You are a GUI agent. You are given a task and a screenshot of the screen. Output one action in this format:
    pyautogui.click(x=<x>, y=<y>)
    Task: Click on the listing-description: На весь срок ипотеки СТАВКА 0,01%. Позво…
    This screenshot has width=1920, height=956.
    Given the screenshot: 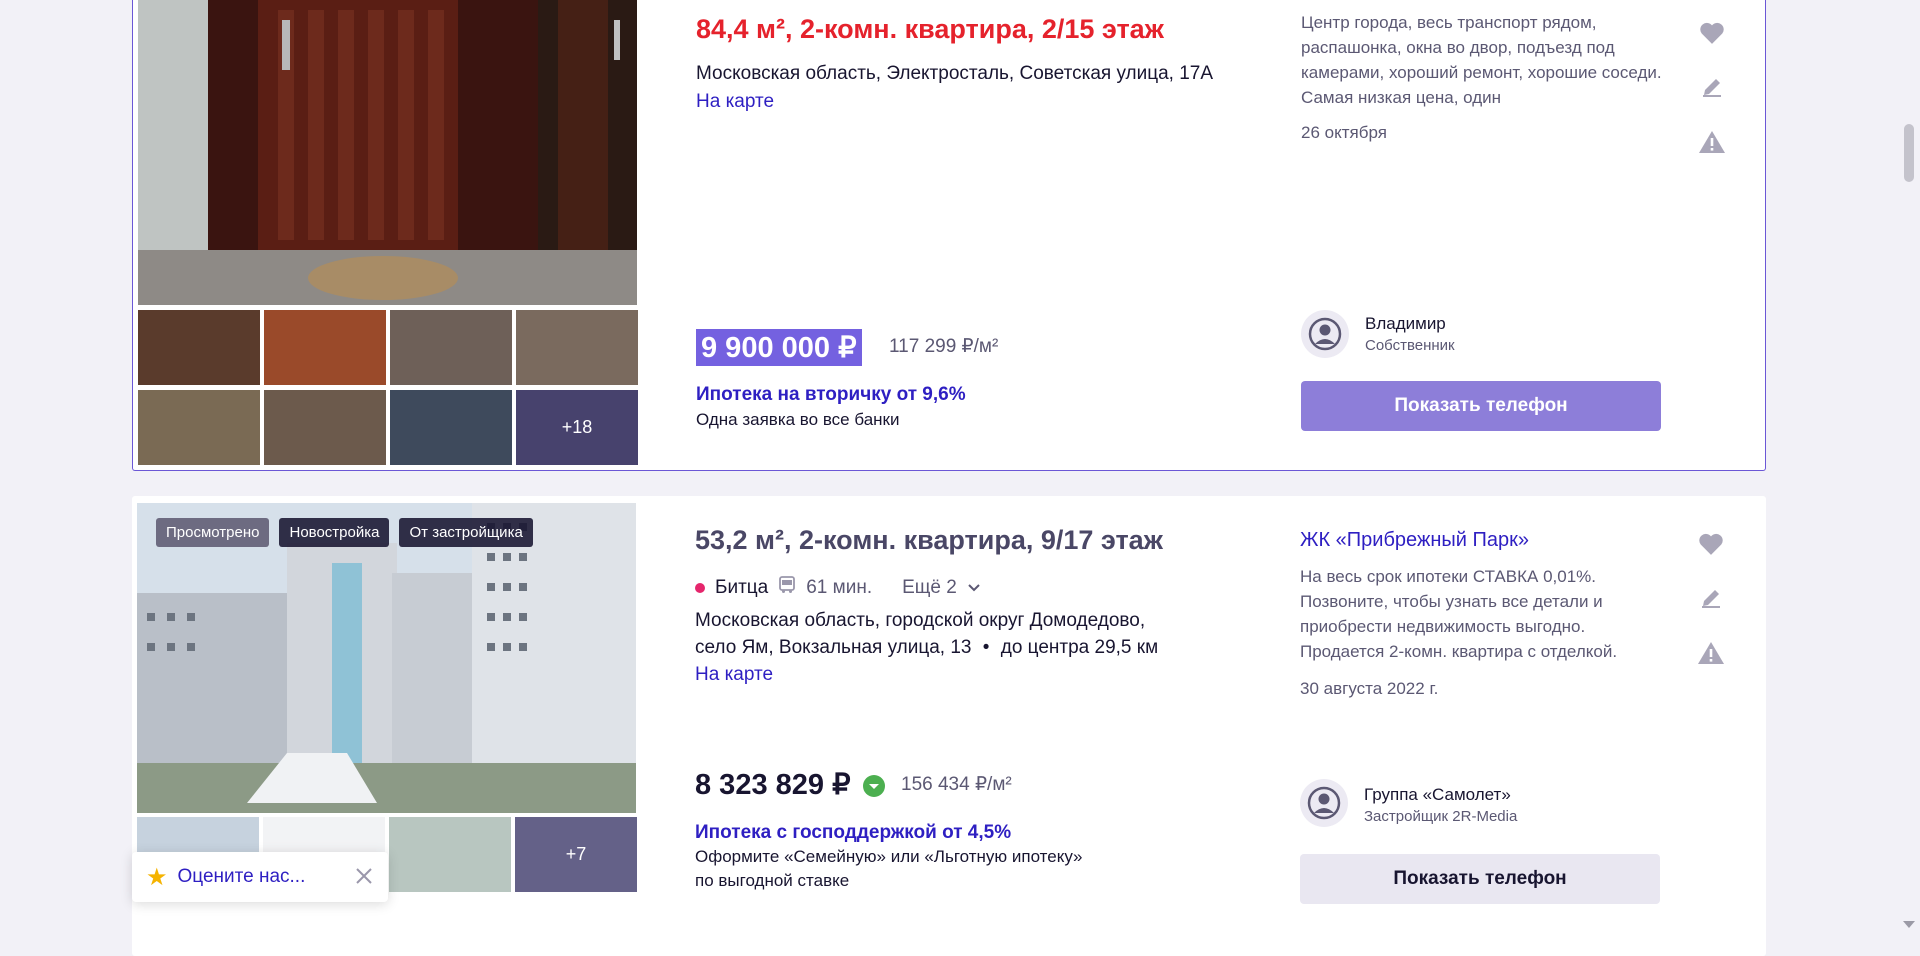 What is the action you would take?
    pyautogui.click(x=1459, y=614)
    